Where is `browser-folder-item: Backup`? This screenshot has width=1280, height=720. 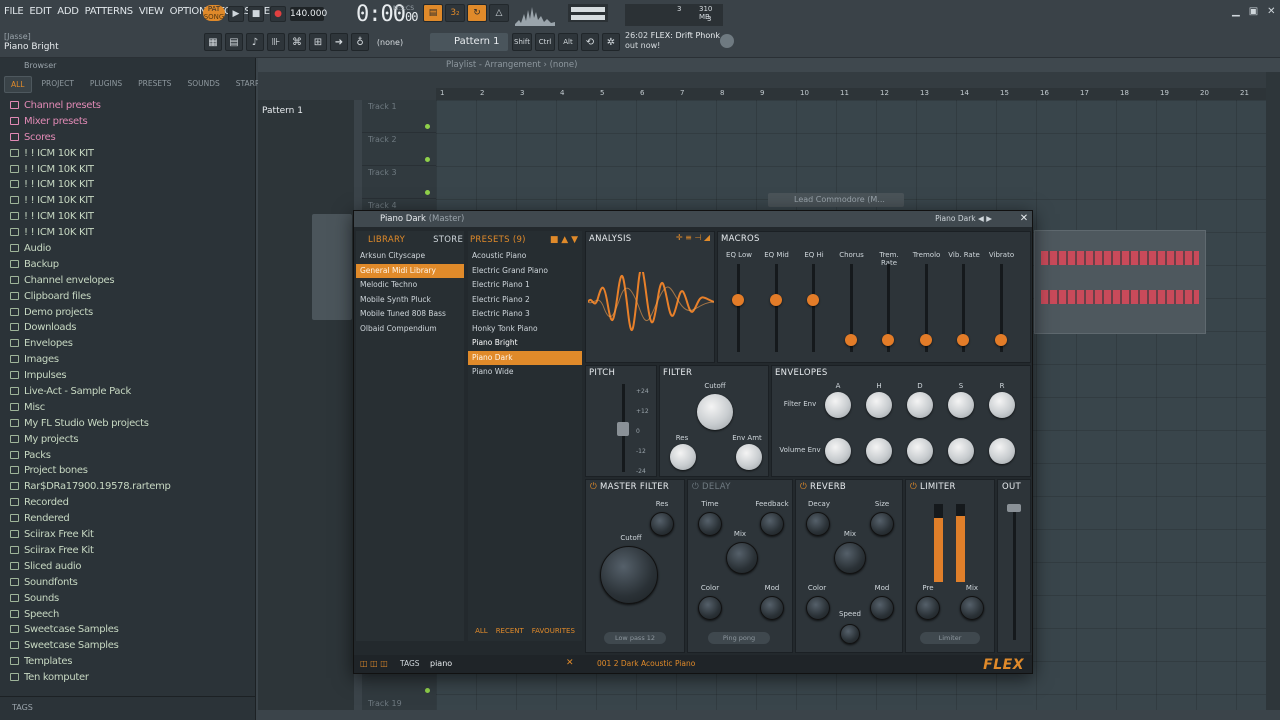
browser-folder-item: Backup is located at coordinates (130, 265).